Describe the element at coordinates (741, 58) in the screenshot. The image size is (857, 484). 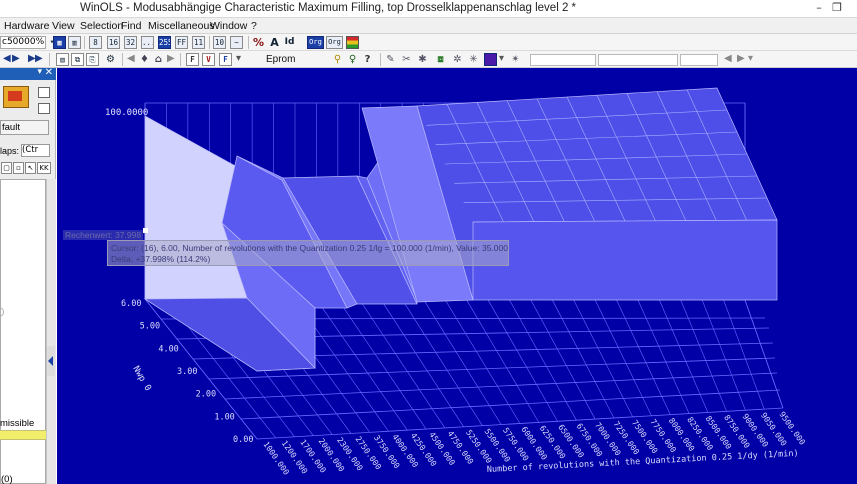
I see `nav-forward-icon: ▶` at that location.